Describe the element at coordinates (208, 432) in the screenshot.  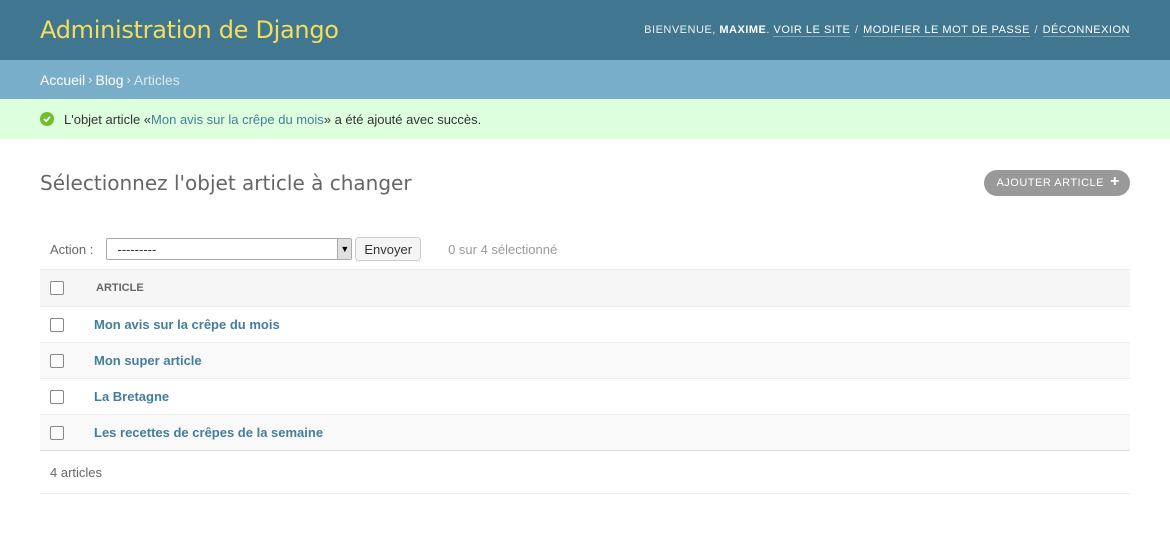
I see `article-link: Les recettes de crêpes de la semaine` at that location.